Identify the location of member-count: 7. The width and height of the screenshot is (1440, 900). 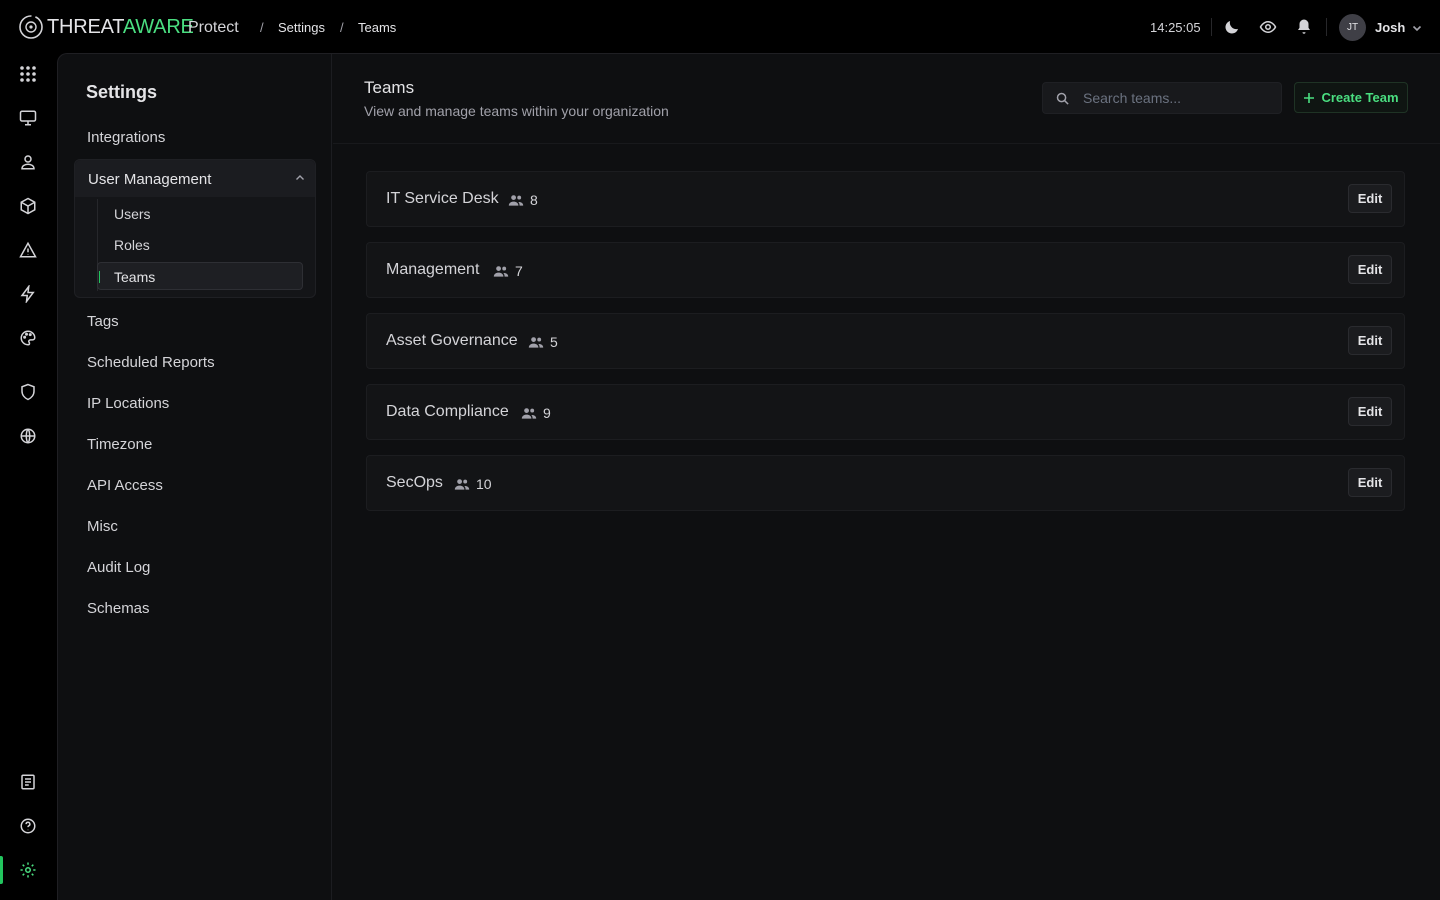
(508, 271).